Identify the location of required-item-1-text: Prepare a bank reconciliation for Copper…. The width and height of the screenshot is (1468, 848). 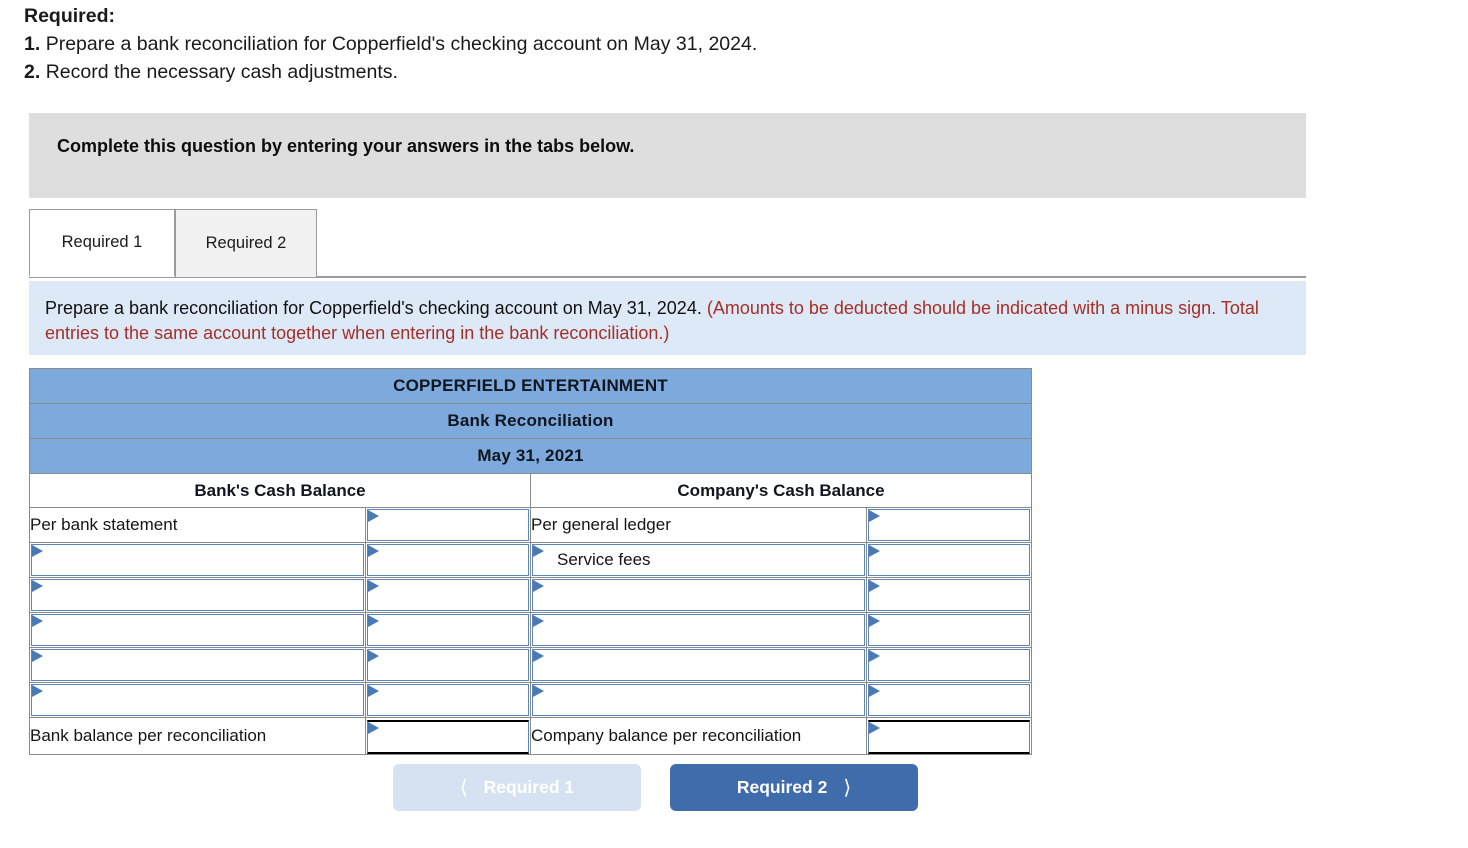
(401, 44).